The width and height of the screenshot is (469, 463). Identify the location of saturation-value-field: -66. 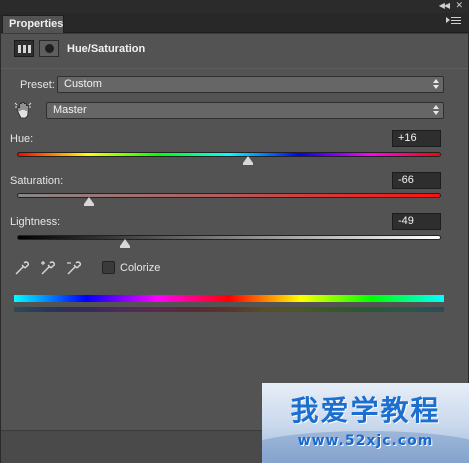
(416, 180).